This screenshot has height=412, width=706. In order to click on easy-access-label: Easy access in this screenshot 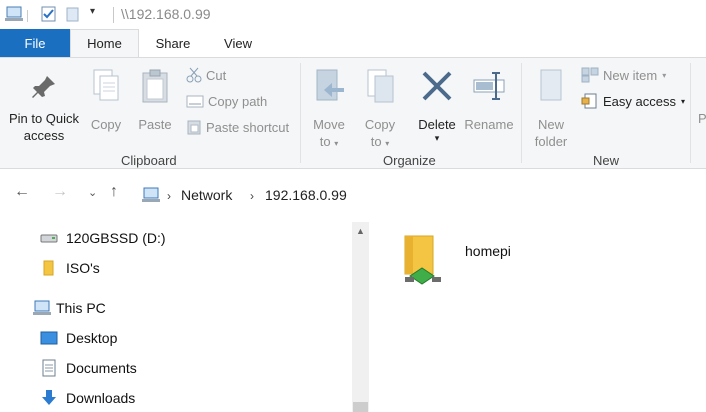, I will do `click(639, 101)`.